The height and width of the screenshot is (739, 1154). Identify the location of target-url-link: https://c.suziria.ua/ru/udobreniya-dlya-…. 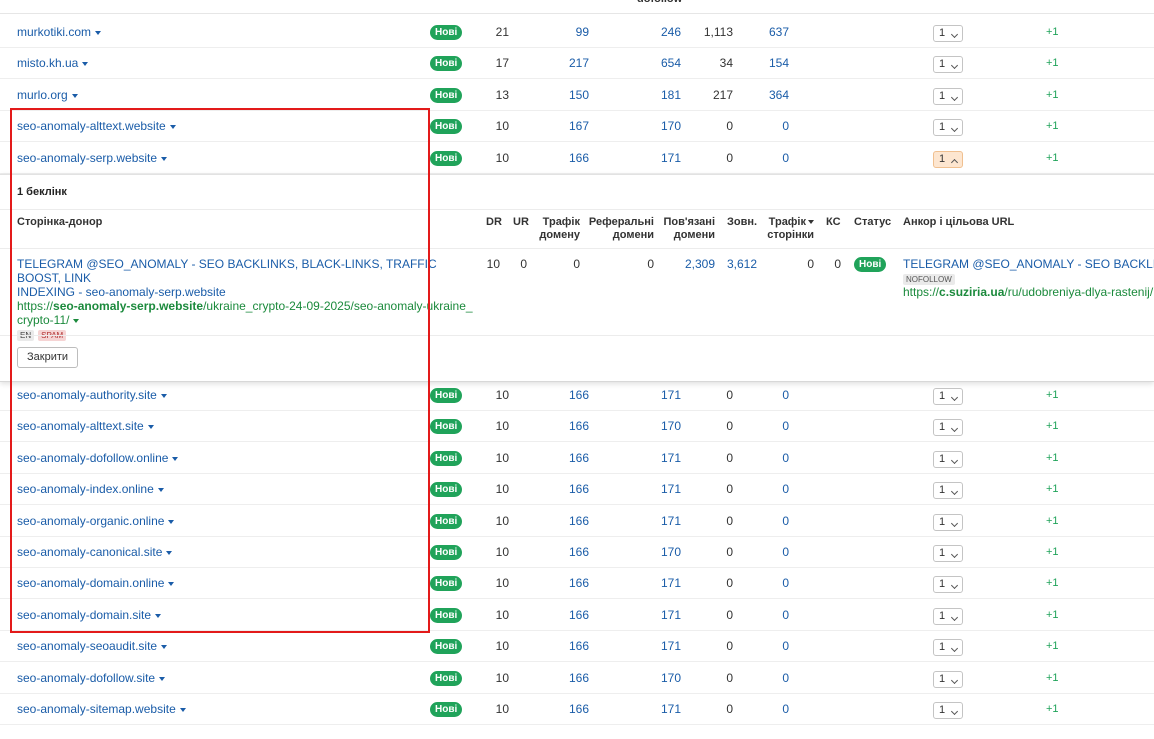
(1028, 292).